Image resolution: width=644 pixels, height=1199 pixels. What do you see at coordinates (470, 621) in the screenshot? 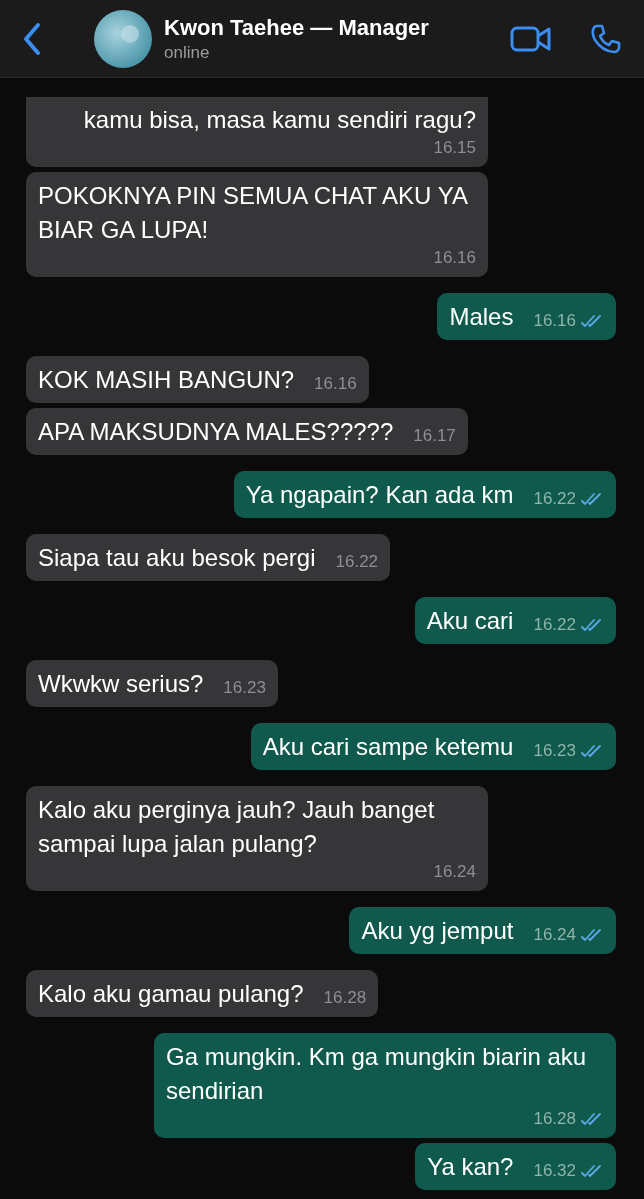
I see `message-text: Aku cari` at bounding box center [470, 621].